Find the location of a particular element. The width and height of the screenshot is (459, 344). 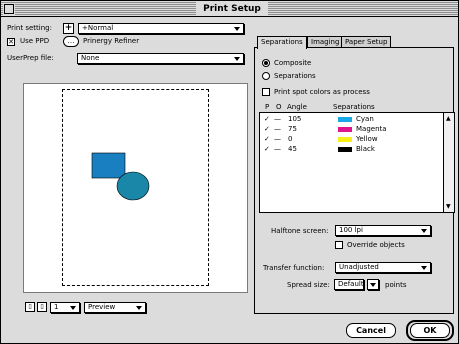

separations-radio-label: Separations is located at coordinates (295, 76).